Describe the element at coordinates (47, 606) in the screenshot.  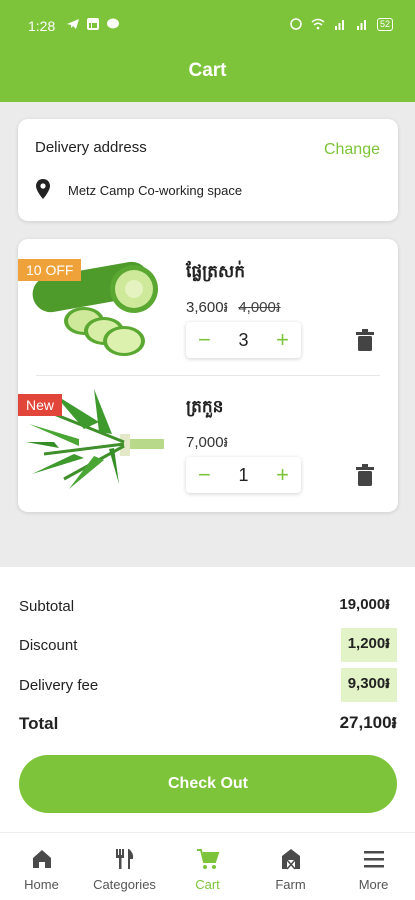
I see `subtotal-label: Subtotal` at that location.